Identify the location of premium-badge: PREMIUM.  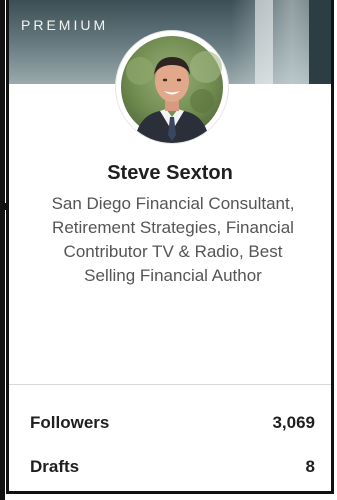
(65, 25).